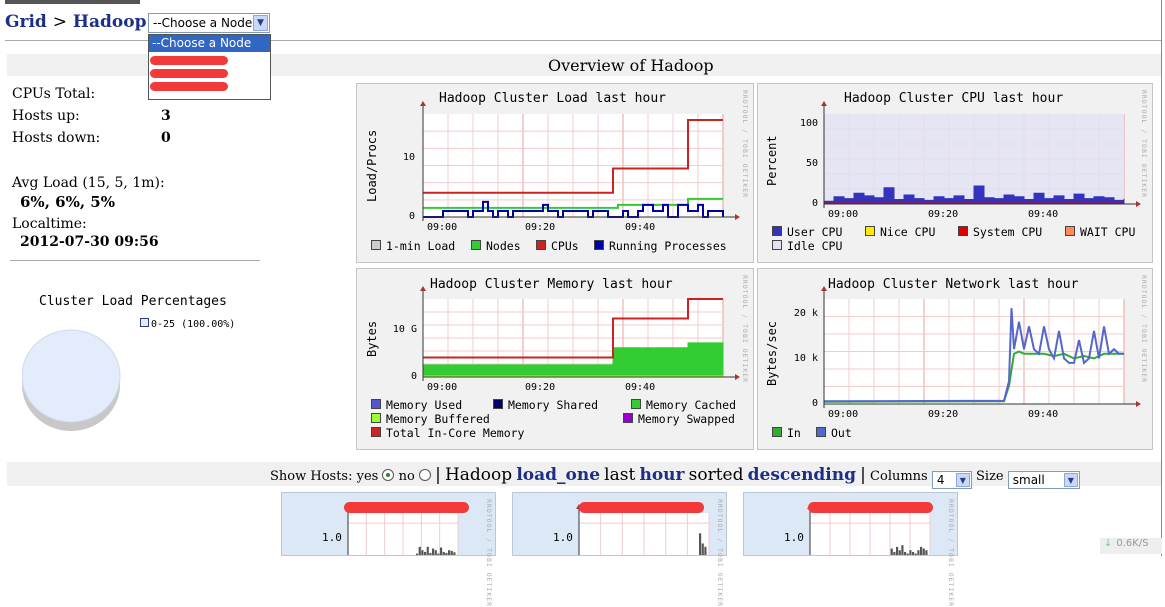 This screenshot has width=1165, height=607. What do you see at coordinates (135, 260) in the screenshot?
I see `stats-divider` at bounding box center [135, 260].